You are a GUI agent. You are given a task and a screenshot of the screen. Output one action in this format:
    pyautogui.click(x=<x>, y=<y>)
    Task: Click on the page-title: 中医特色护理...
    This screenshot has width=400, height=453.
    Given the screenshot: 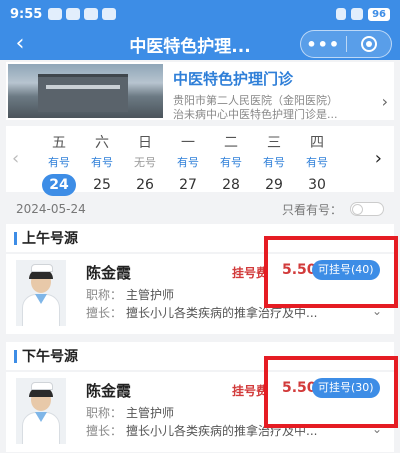 What is the action you would take?
    pyautogui.click(x=190, y=46)
    